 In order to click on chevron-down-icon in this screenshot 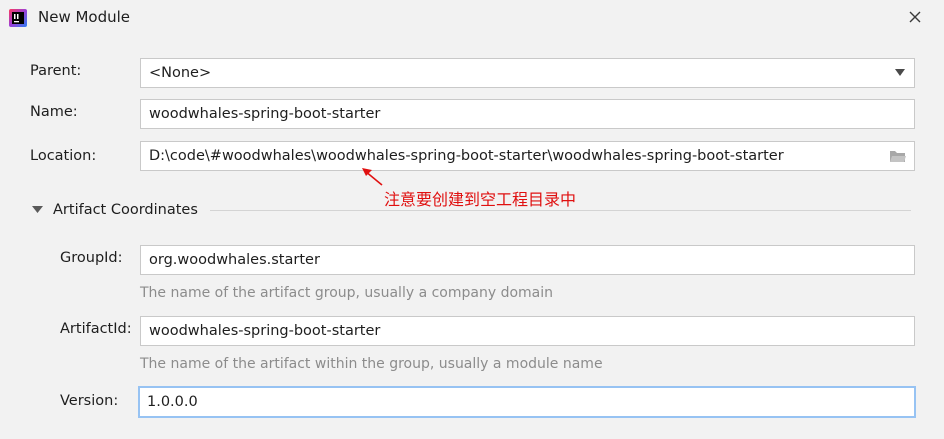, I will do `click(900, 72)`.